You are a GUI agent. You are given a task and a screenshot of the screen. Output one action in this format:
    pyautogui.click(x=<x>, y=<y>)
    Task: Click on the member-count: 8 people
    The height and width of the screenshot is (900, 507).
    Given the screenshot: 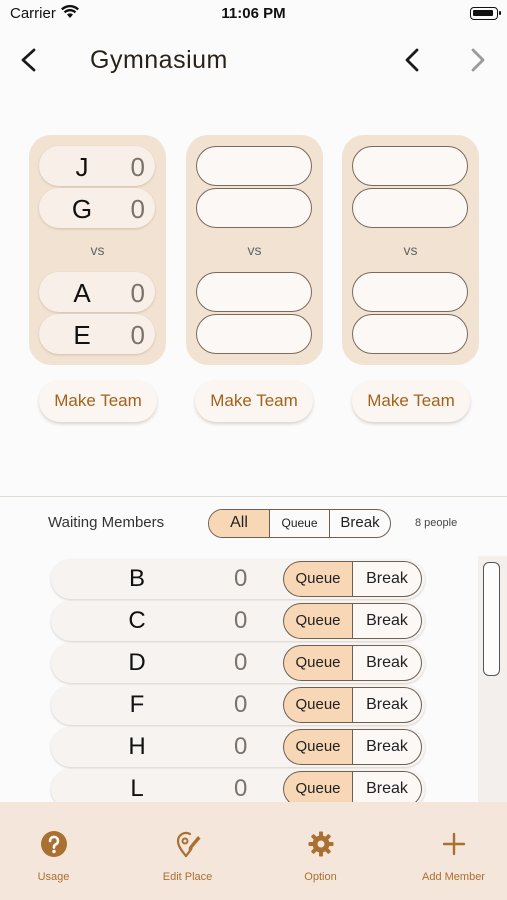 What is the action you would take?
    pyautogui.click(x=436, y=523)
    